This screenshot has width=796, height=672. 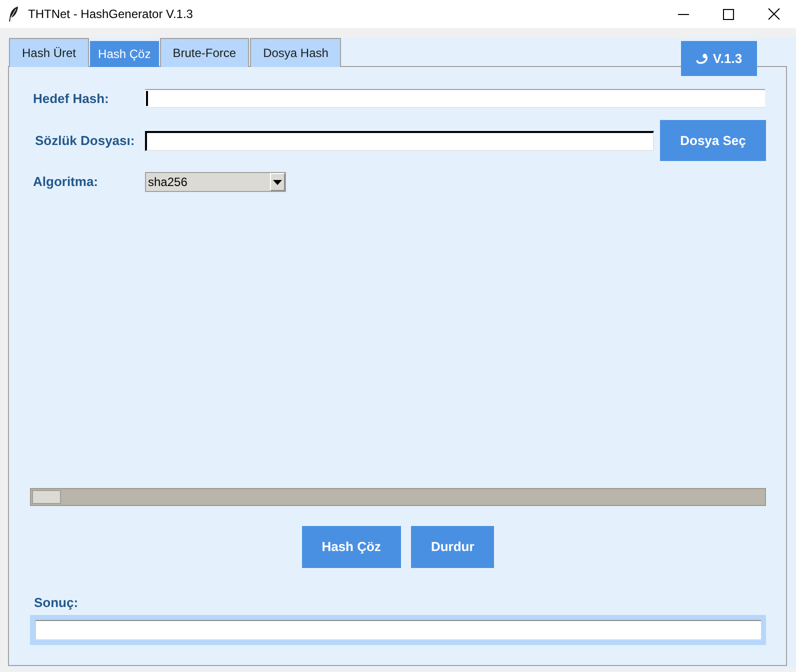 I want to click on close-icon, so click(x=774, y=14).